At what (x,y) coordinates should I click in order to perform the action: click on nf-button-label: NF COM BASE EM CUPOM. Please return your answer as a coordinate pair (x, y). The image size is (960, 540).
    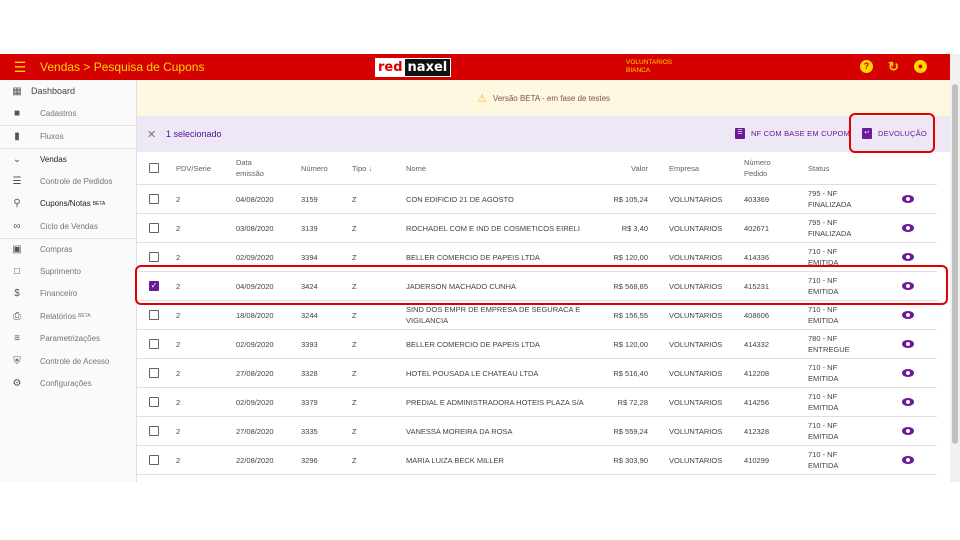
    Looking at the image, I should click on (801, 133).